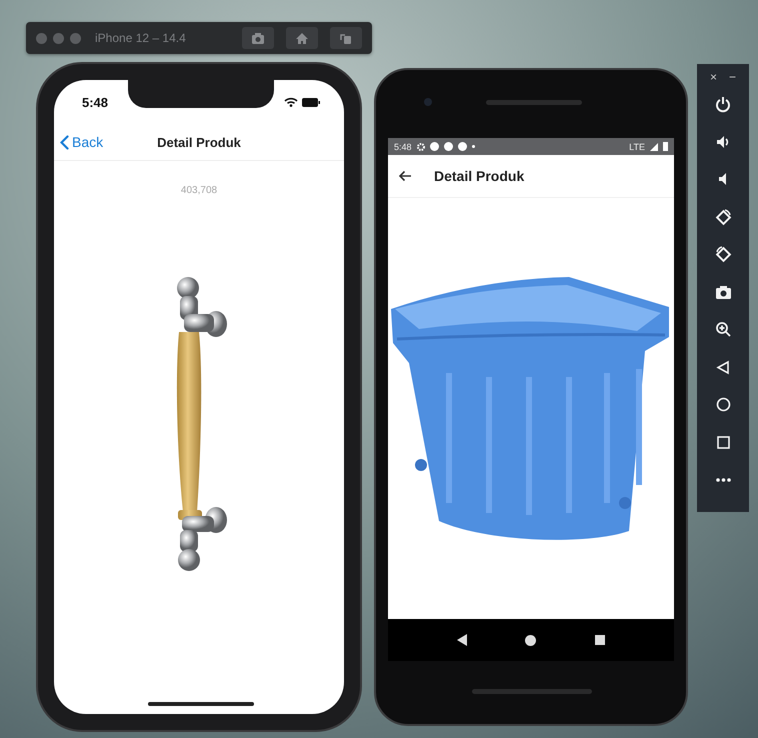 Image resolution: width=758 pixels, height=738 pixels. What do you see at coordinates (420, 146) in the screenshot?
I see `gear-icon` at bounding box center [420, 146].